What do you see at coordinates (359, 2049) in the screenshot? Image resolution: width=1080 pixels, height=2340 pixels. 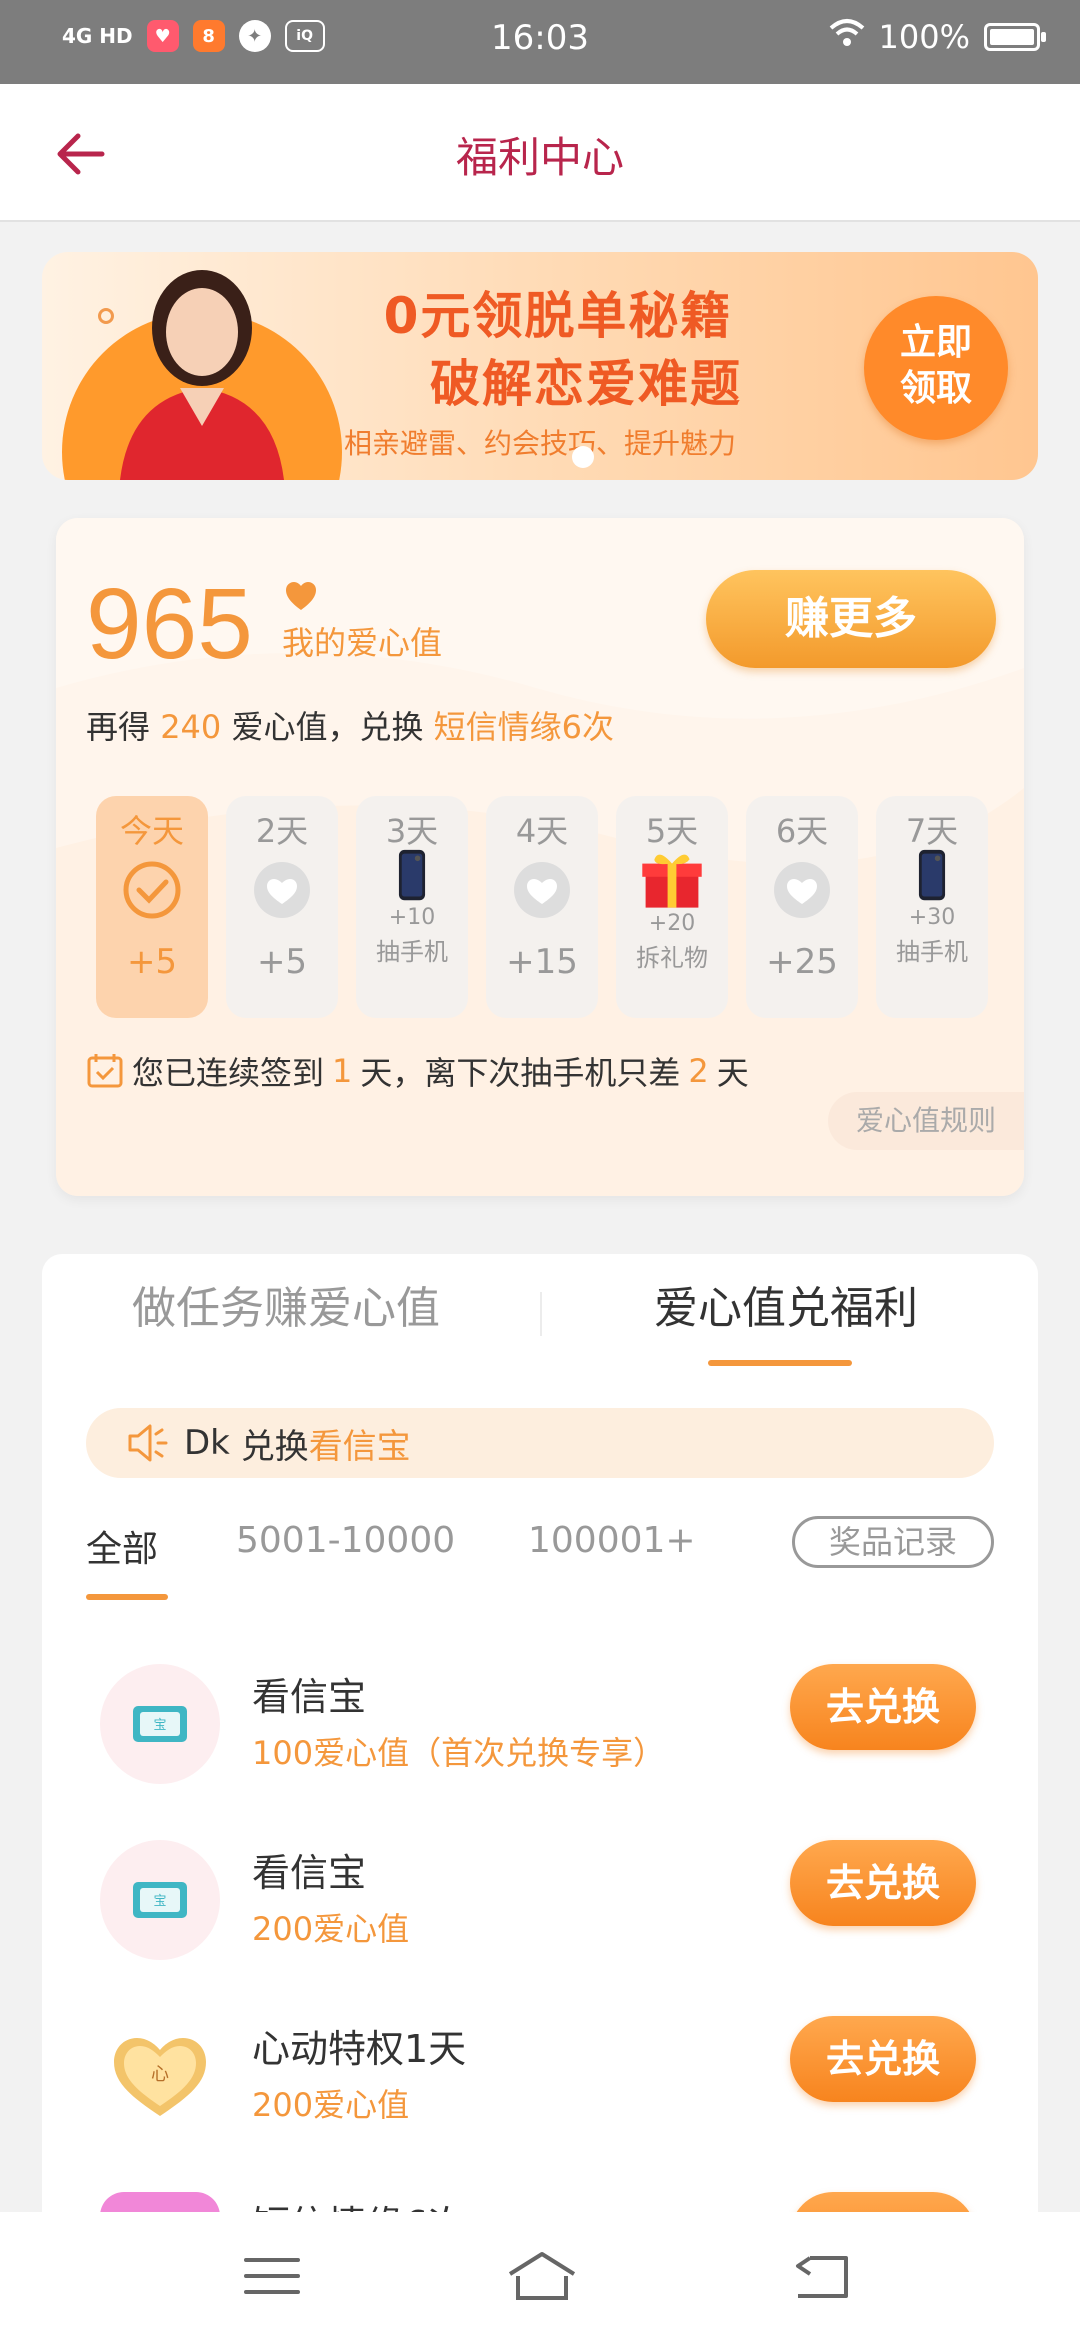 I see `item-name: 心动特权1天` at bounding box center [359, 2049].